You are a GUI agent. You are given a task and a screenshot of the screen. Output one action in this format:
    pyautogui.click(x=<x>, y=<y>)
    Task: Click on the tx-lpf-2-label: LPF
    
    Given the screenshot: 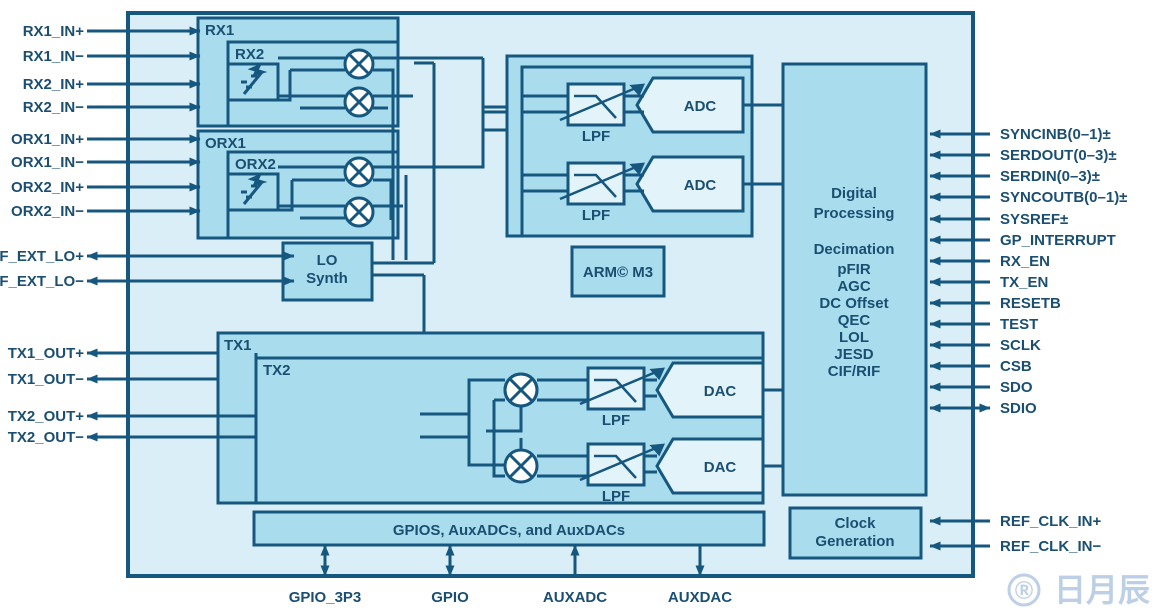 What is the action you would take?
    pyautogui.click(x=616, y=496)
    